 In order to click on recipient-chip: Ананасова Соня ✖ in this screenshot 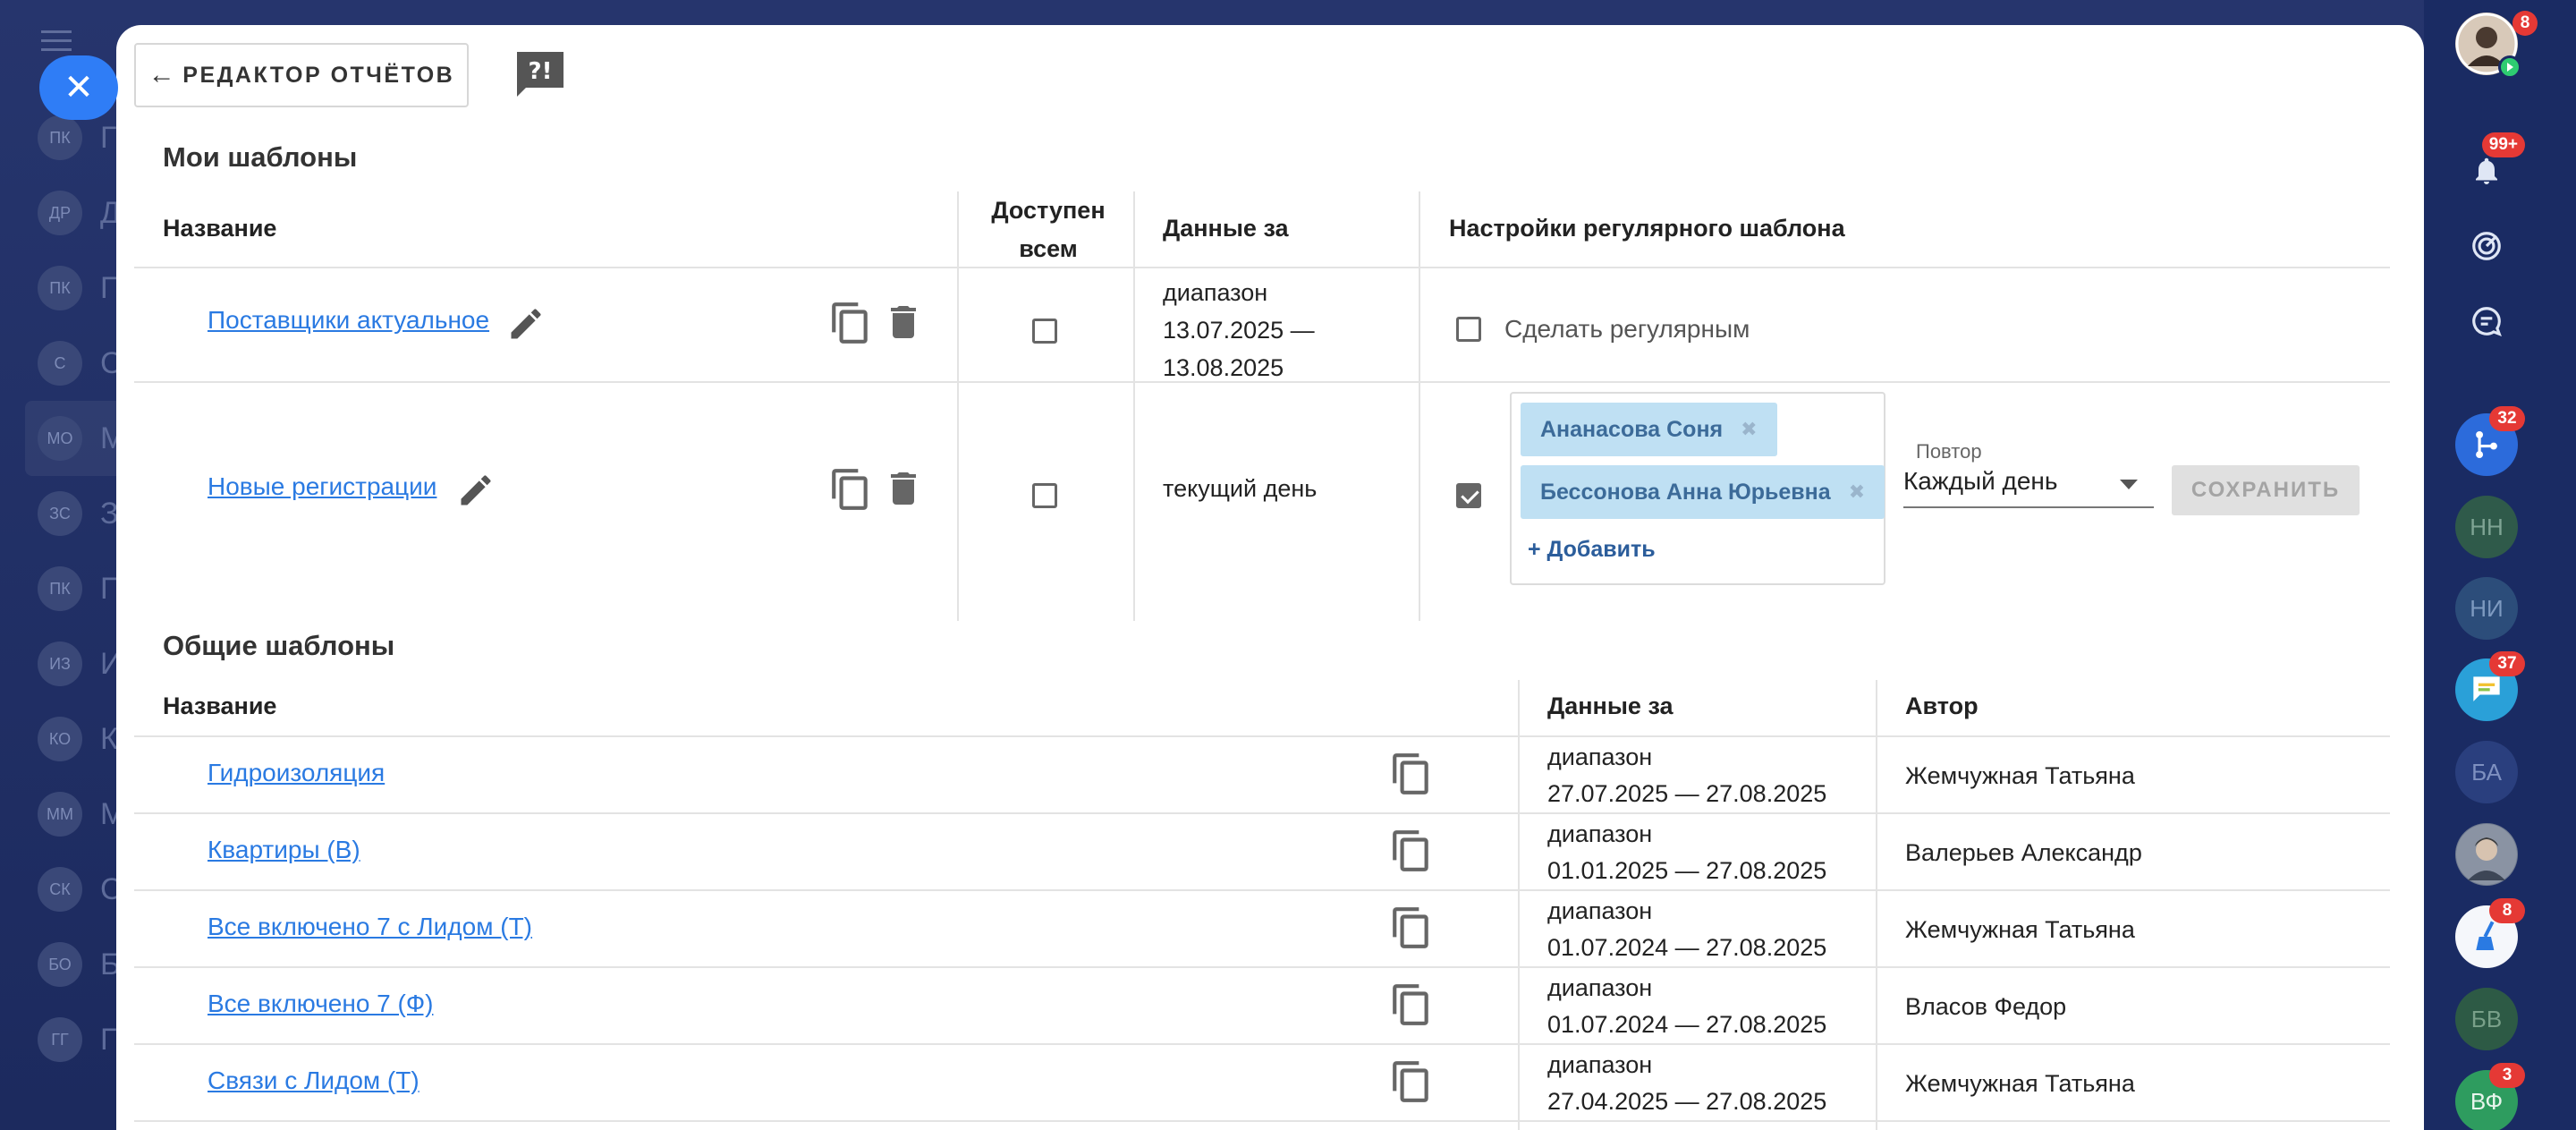, I will do `click(1649, 429)`.